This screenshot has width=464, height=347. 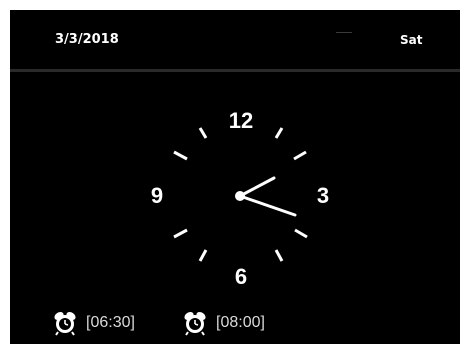 I want to click on numeral-3: 3, so click(x=323, y=195).